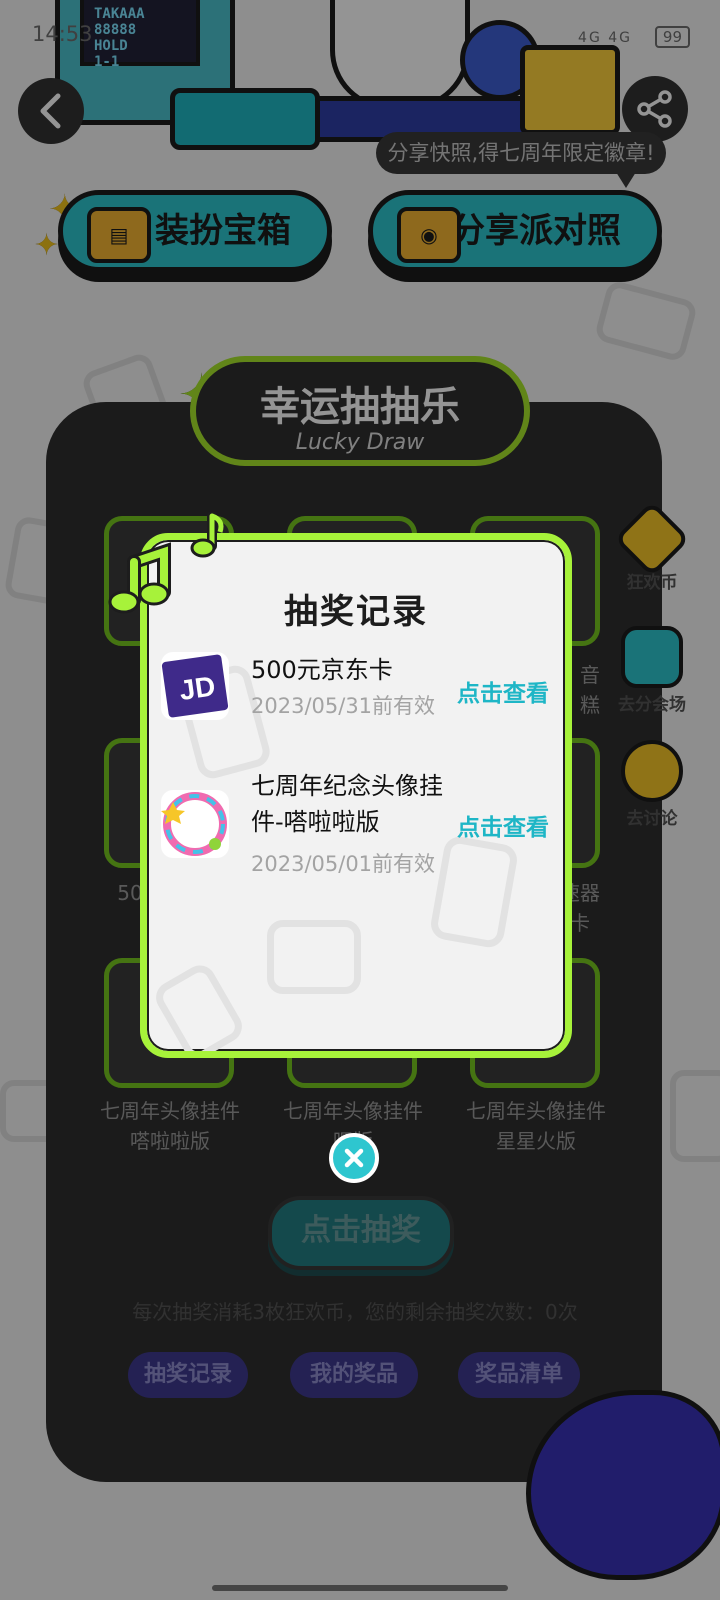  What do you see at coordinates (199, 1005) in the screenshot?
I see `doodle-phone` at bounding box center [199, 1005].